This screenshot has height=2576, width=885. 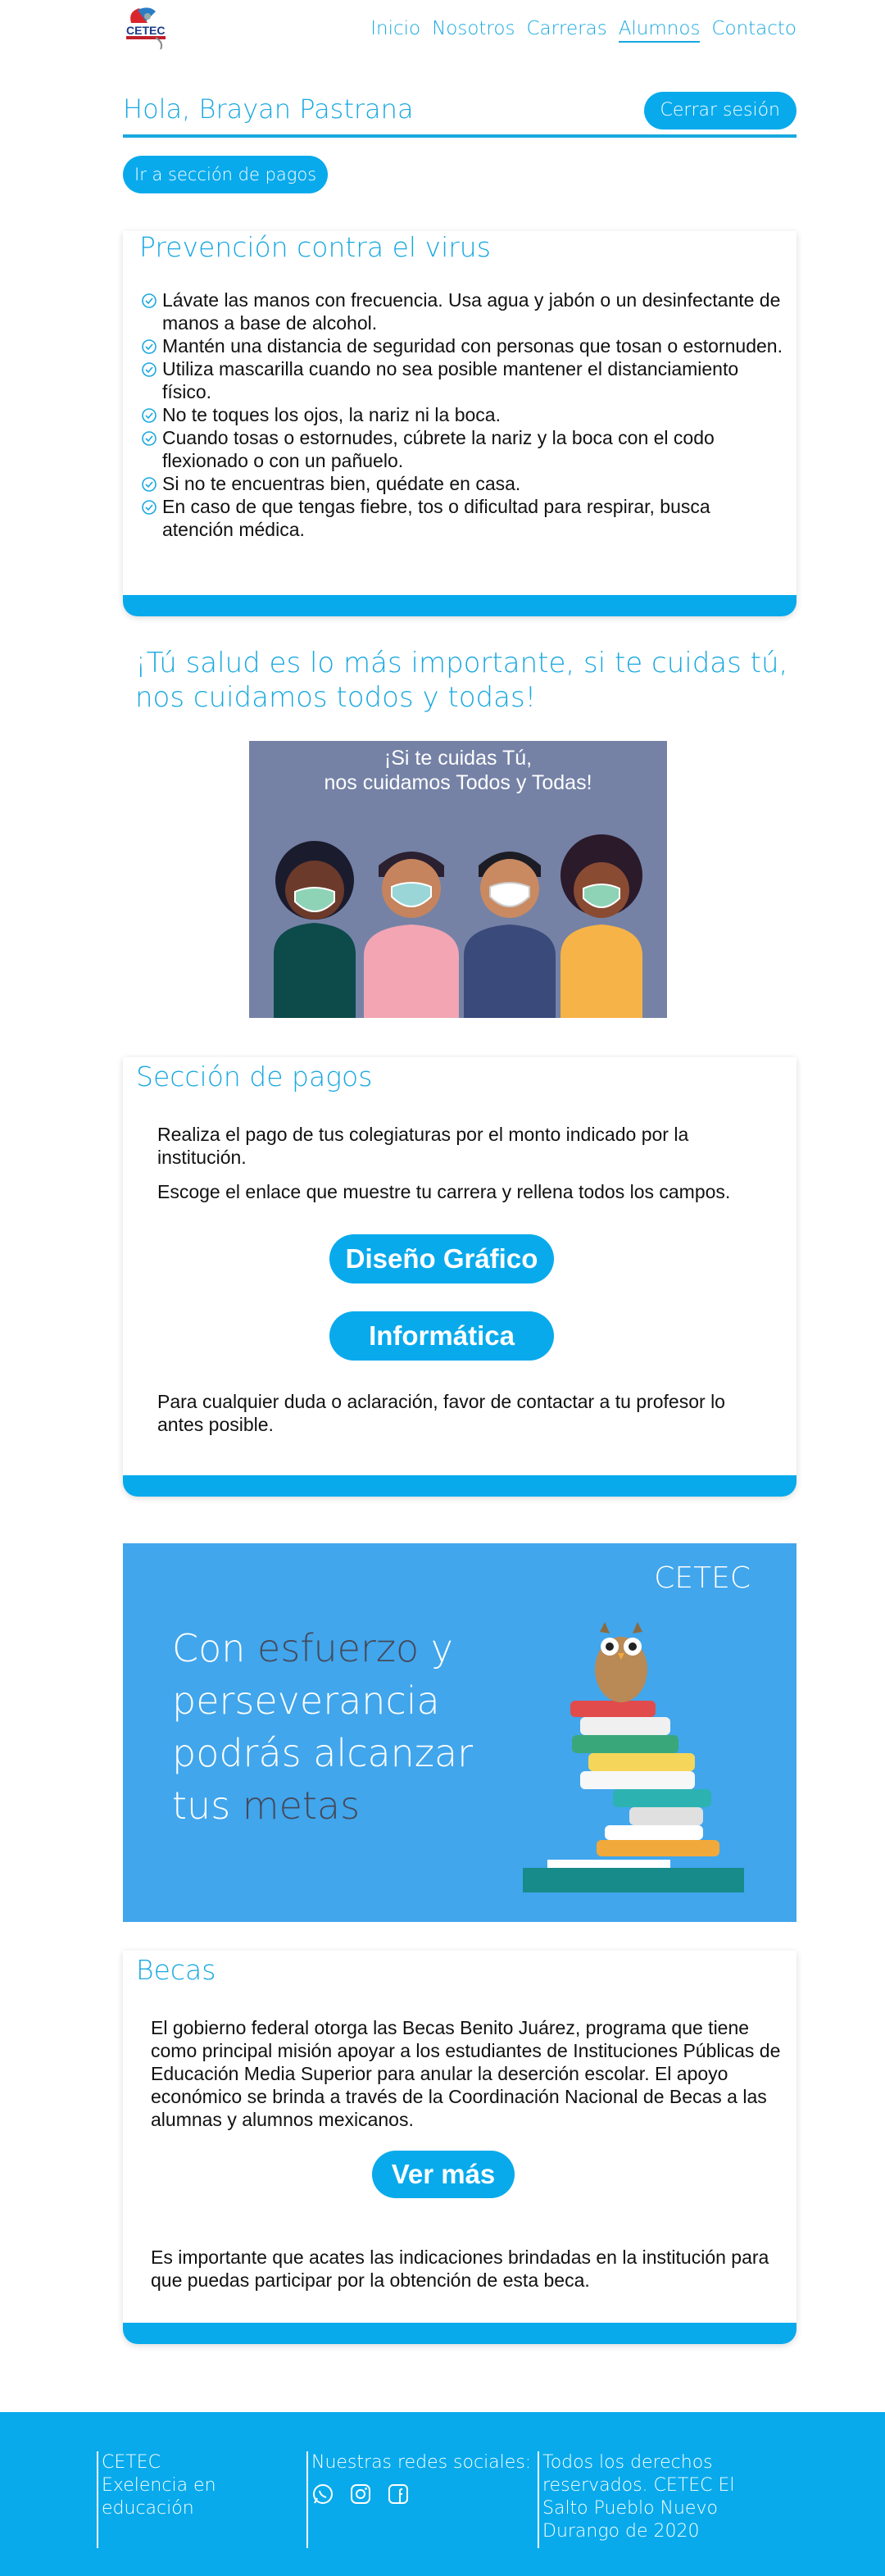 I want to click on footer-slogan: Exelencia en educación, so click(x=159, y=2497).